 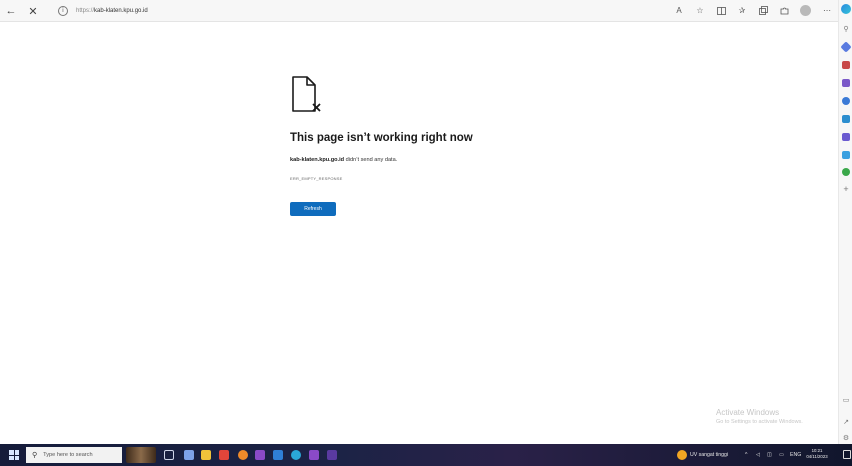 What do you see at coordinates (35, 455) in the screenshot?
I see `search-icon: ⚲` at bounding box center [35, 455].